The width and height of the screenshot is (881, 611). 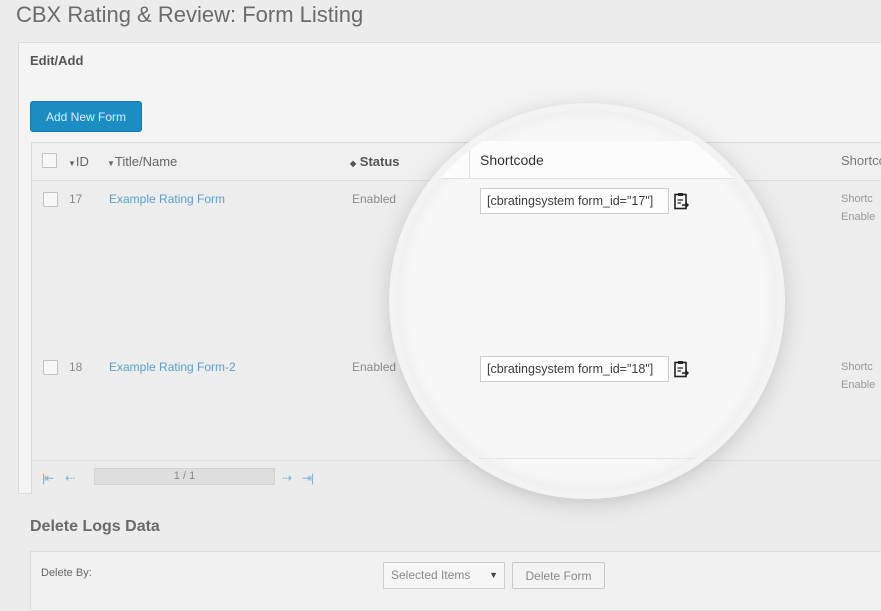 I want to click on last-page-icon: ⇥|, so click(x=308, y=478).